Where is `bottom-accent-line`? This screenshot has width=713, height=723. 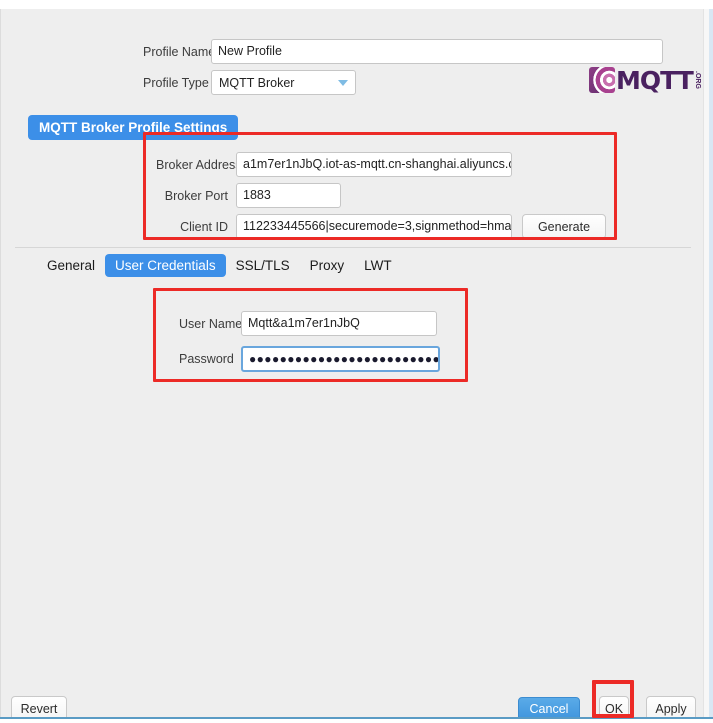
bottom-accent-line is located at coordinates (356, 720).